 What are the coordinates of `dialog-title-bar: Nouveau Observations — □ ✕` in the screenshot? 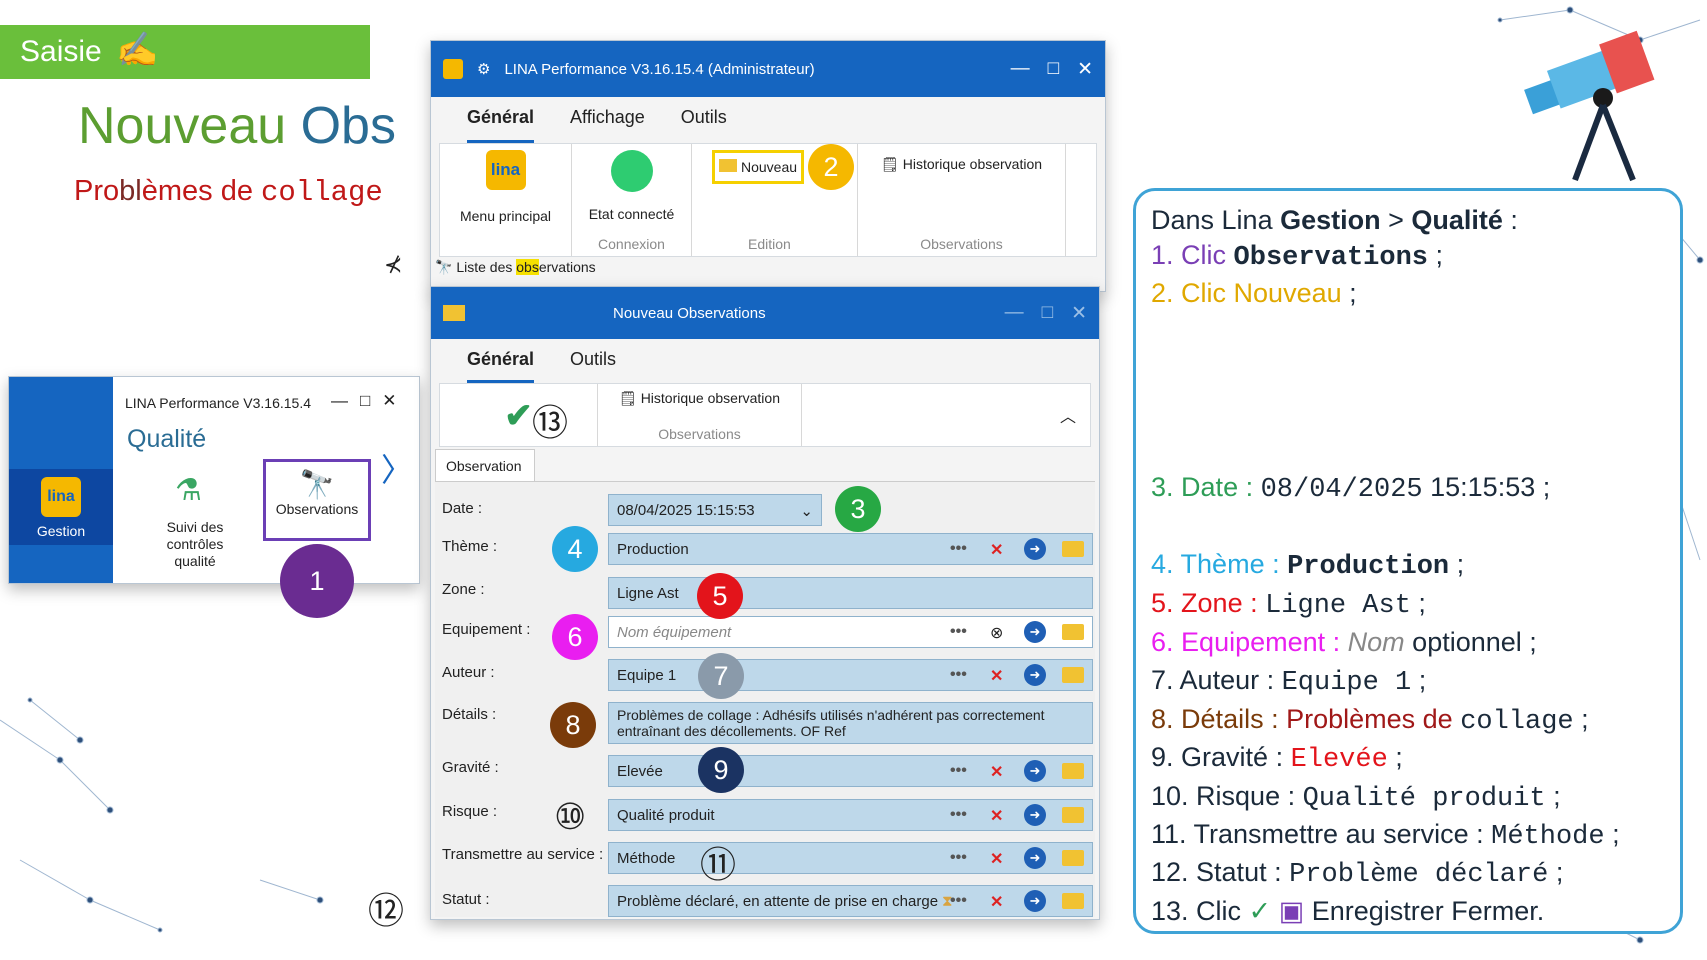 It's located at (765, 313).